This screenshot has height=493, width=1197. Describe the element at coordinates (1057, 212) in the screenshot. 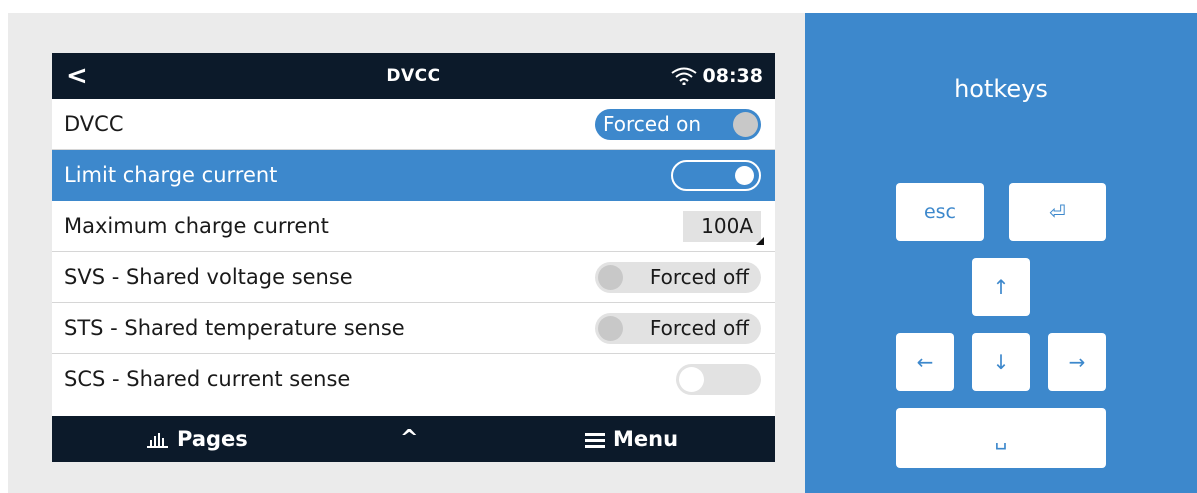

I see `enter-key: ⏎` at that location.